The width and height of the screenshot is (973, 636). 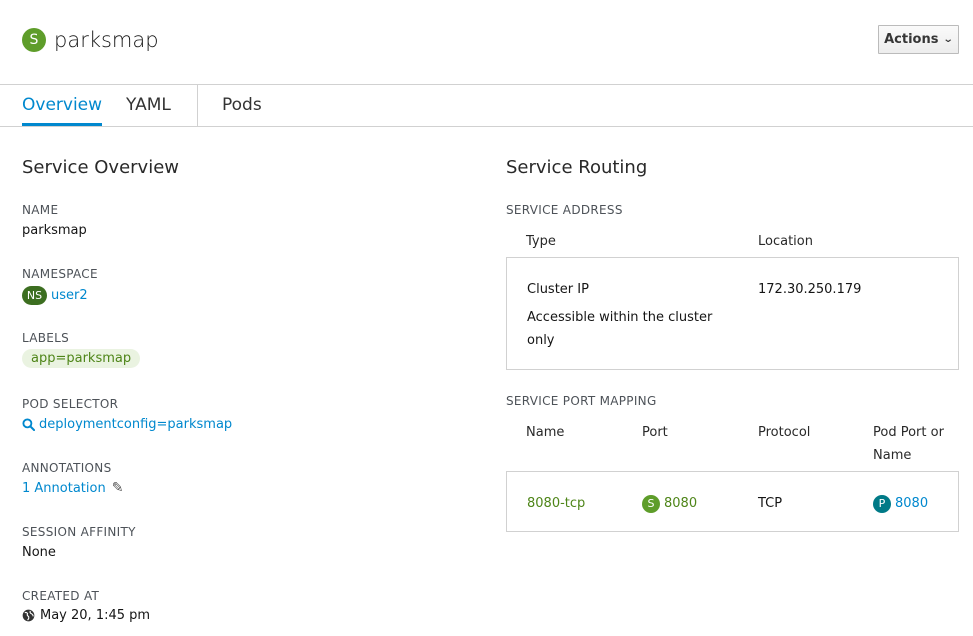 I want to click on address-desc-line1: Accessible within the cluster, so click(x=620, y=317).